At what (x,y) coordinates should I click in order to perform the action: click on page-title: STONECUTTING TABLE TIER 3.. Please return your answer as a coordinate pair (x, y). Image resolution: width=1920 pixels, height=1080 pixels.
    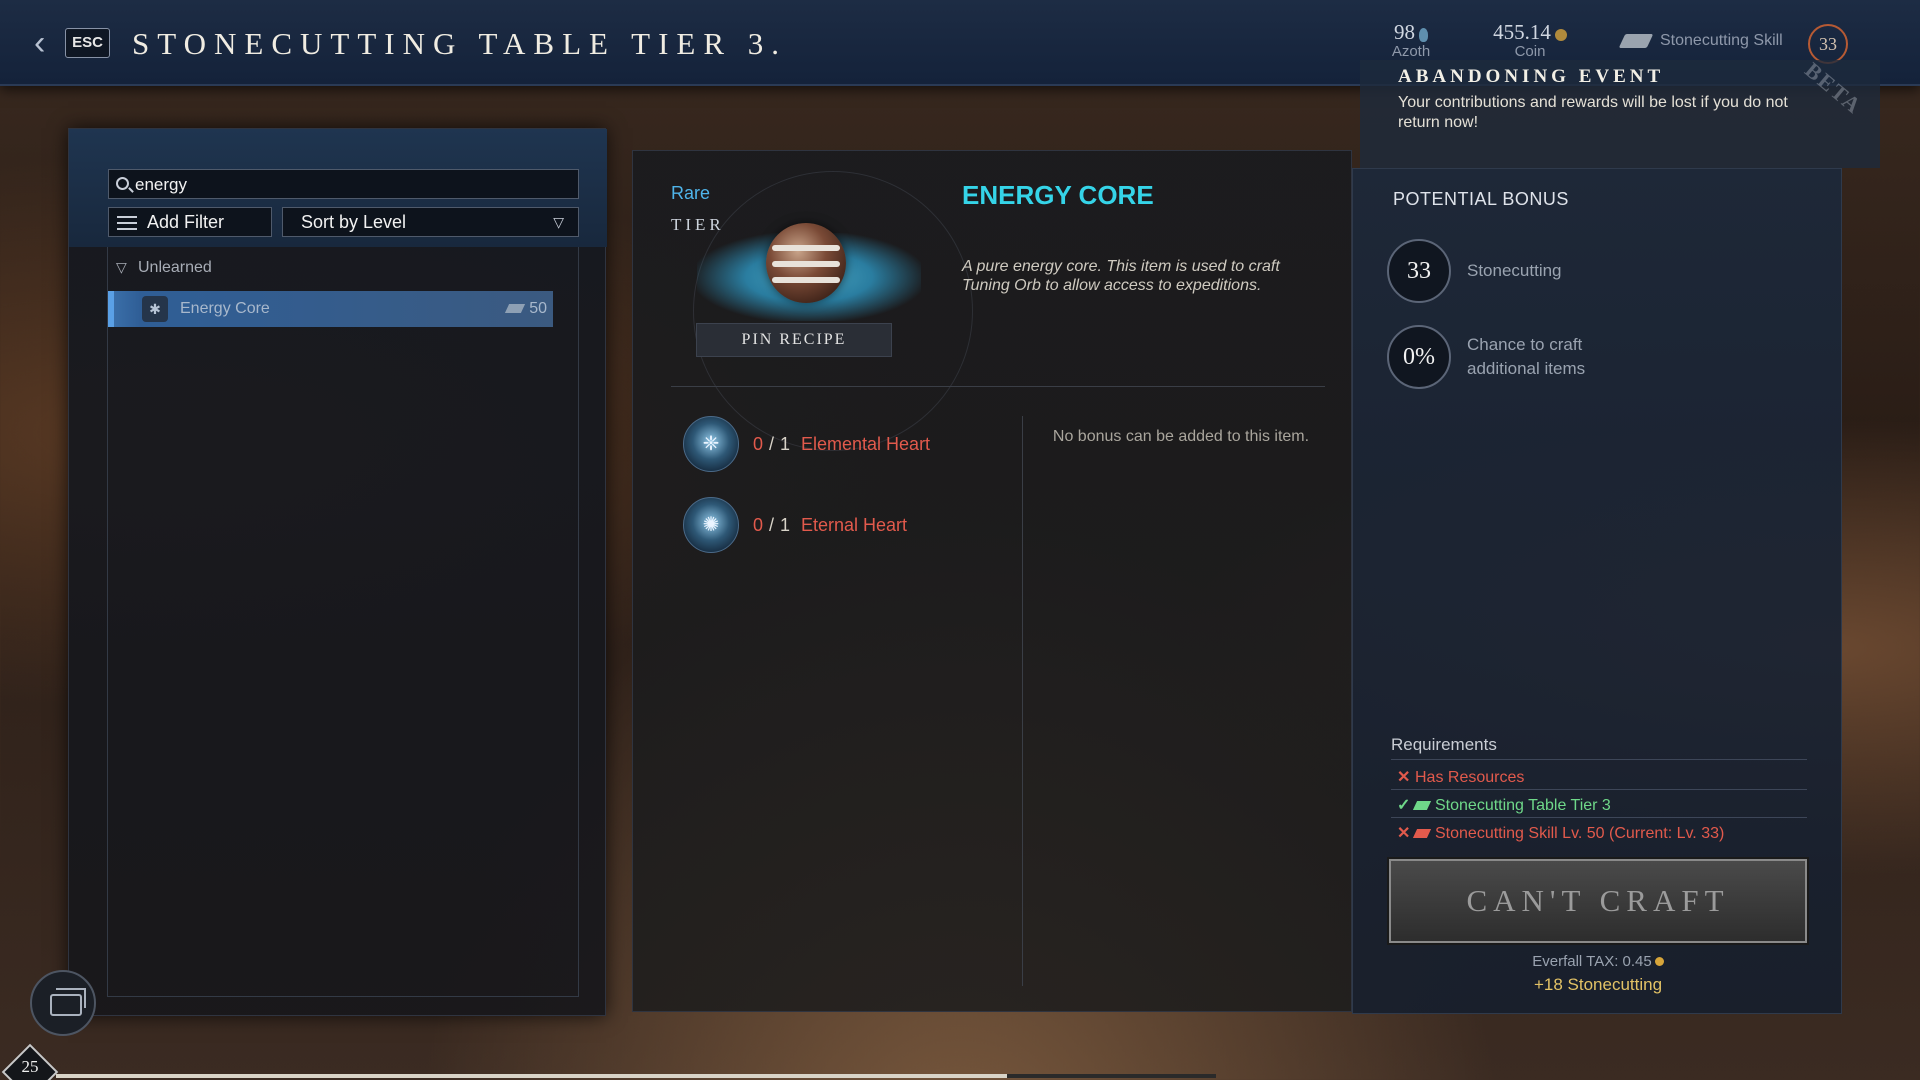
    Looking at the image, I should click on (460, 43).